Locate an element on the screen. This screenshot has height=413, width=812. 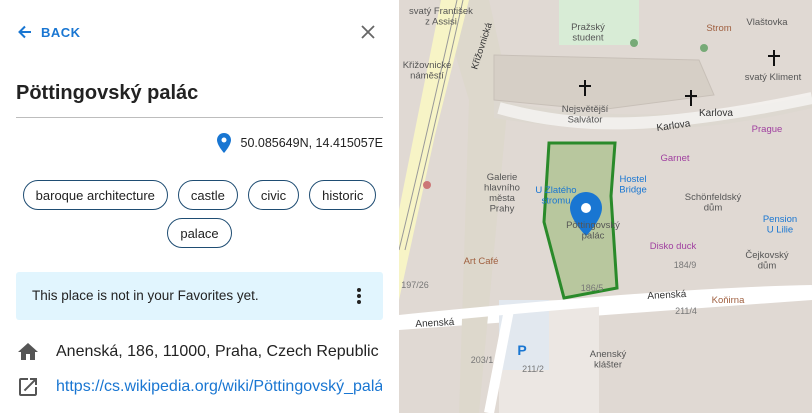
map-label: 186/5 is located at coordinates (592, 288).